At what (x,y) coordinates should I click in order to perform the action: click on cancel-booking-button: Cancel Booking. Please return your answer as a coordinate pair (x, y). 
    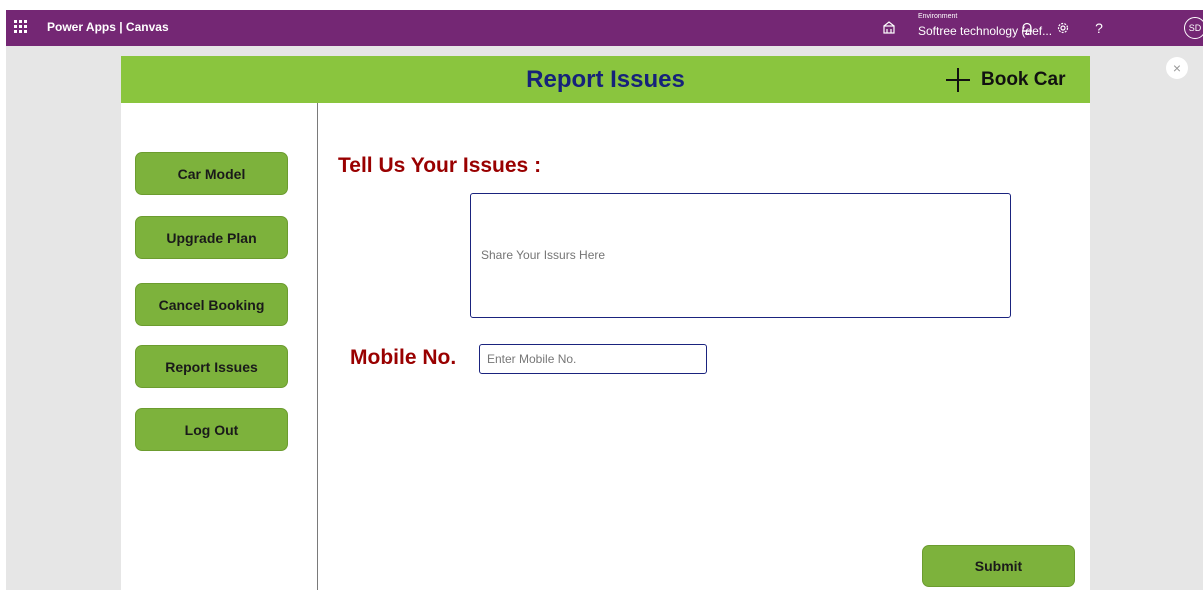
    Looking at the image, I should click on (211, 304).